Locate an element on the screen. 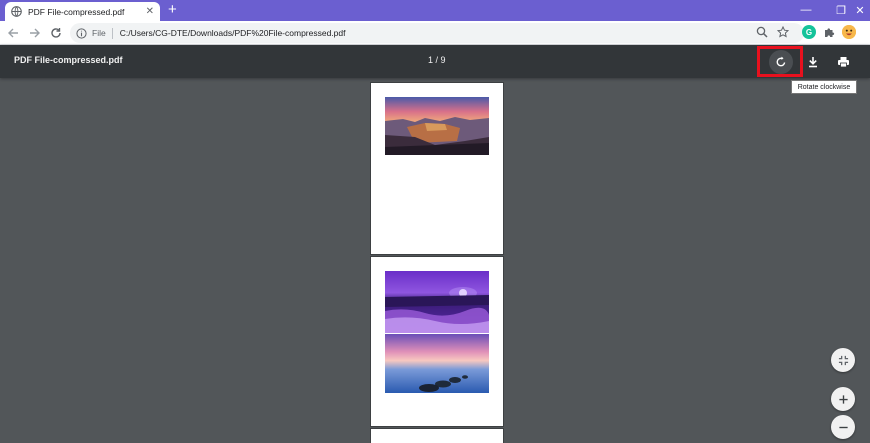 The height and width of the screenshot is (443, 870). print-button is located at coordinates (843, 62).